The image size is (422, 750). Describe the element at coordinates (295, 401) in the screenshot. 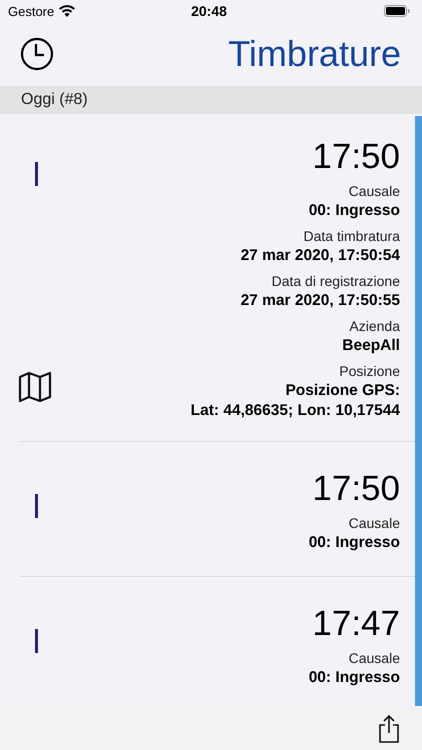

I see `field-value: Posizione GPS: Lat: 44,86635; Lon: 10,17544` at that location.